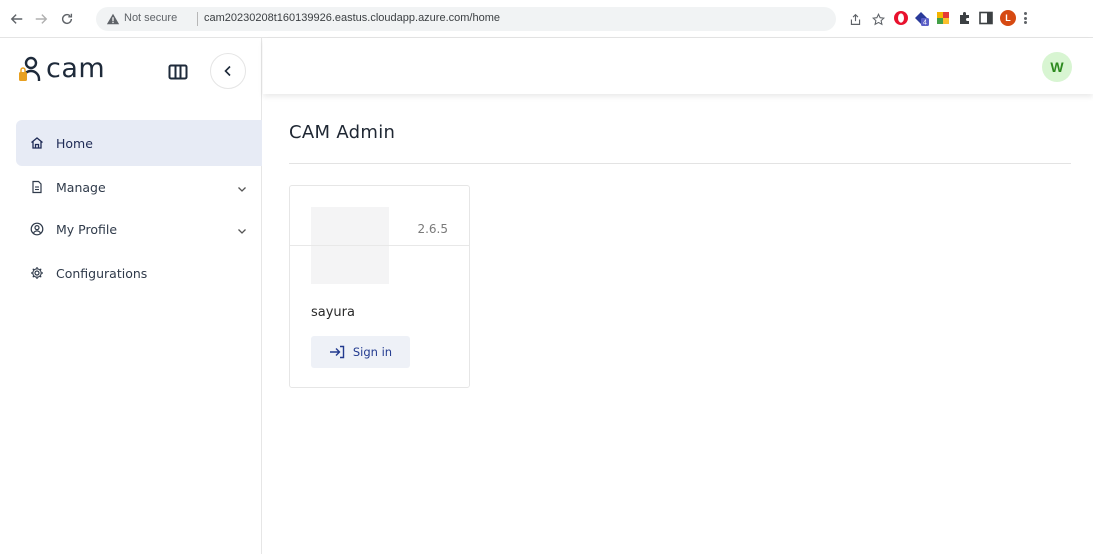 This screenshot has height=554, width=1093. I want to click on page-title: CAM Admin, so click(342, 132).